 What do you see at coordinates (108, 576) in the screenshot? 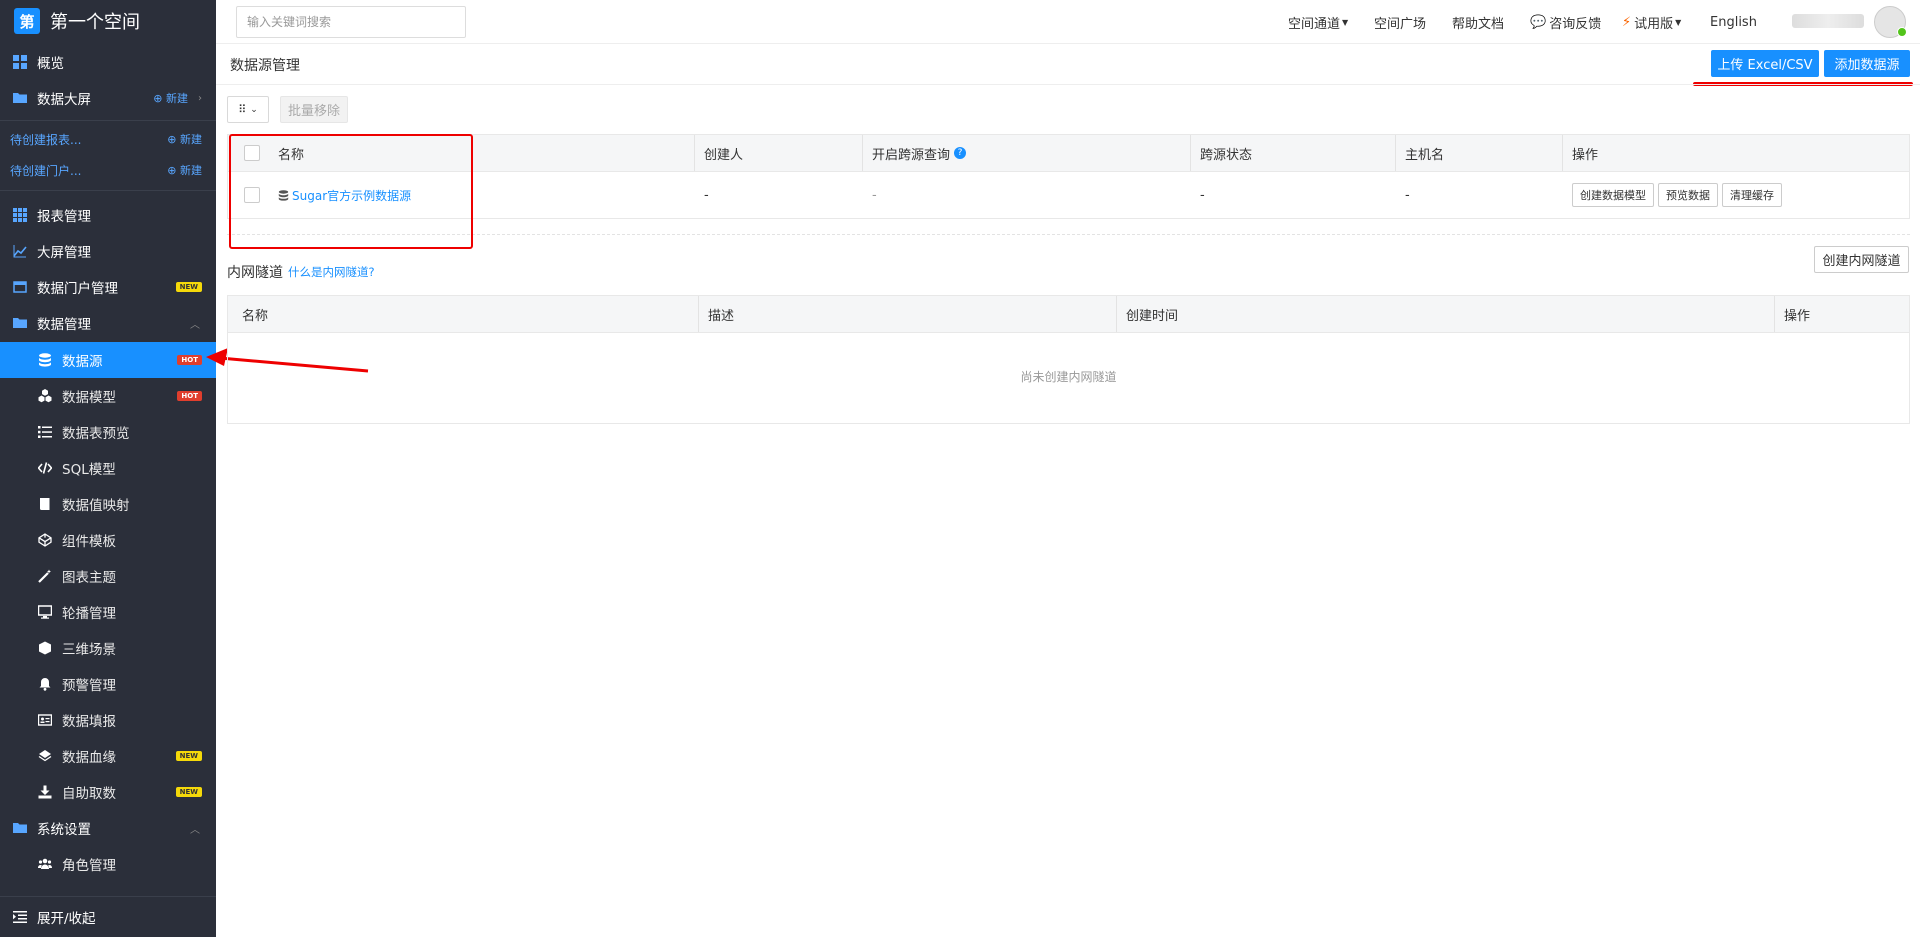
I see `sidebar-item-chart-theme: 图表主题` at bounding box center [108, 576].